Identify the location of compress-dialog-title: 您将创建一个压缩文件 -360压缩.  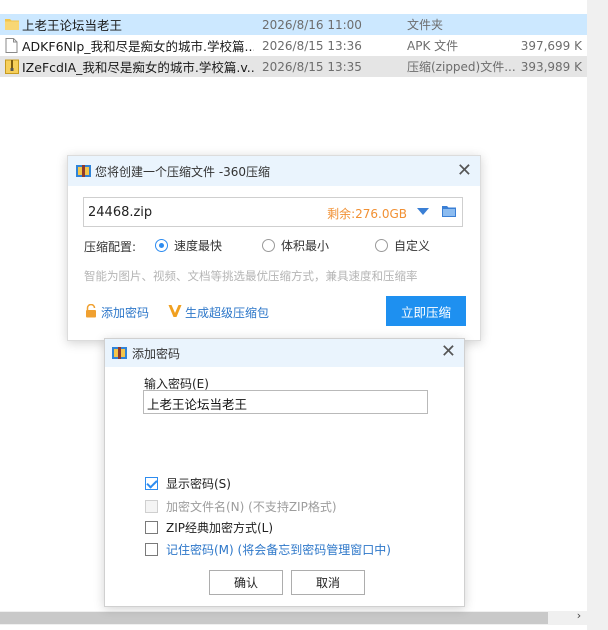
(183, 172).